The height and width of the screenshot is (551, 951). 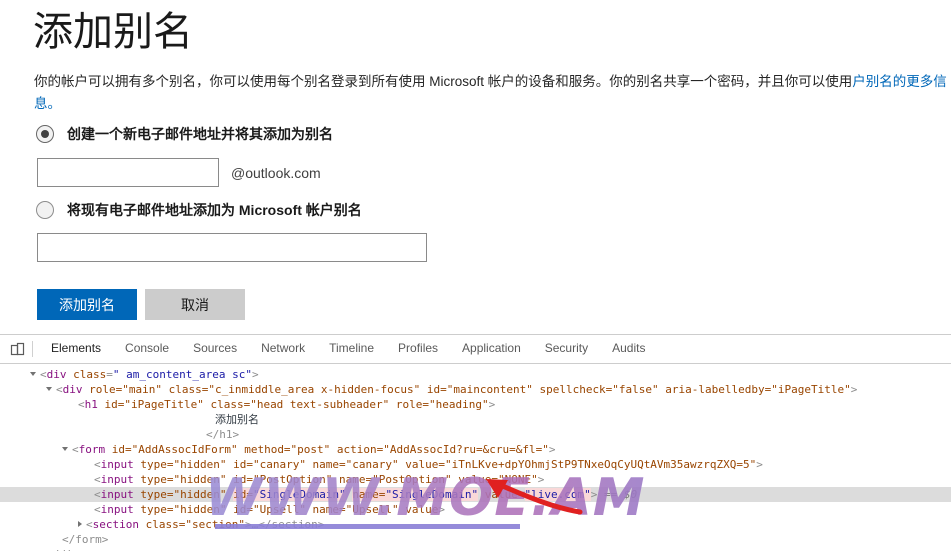 What do you see at coordinates (491, 349) in the screenshot?
I see `tab-application: Application` at bounding box center [491, 349].